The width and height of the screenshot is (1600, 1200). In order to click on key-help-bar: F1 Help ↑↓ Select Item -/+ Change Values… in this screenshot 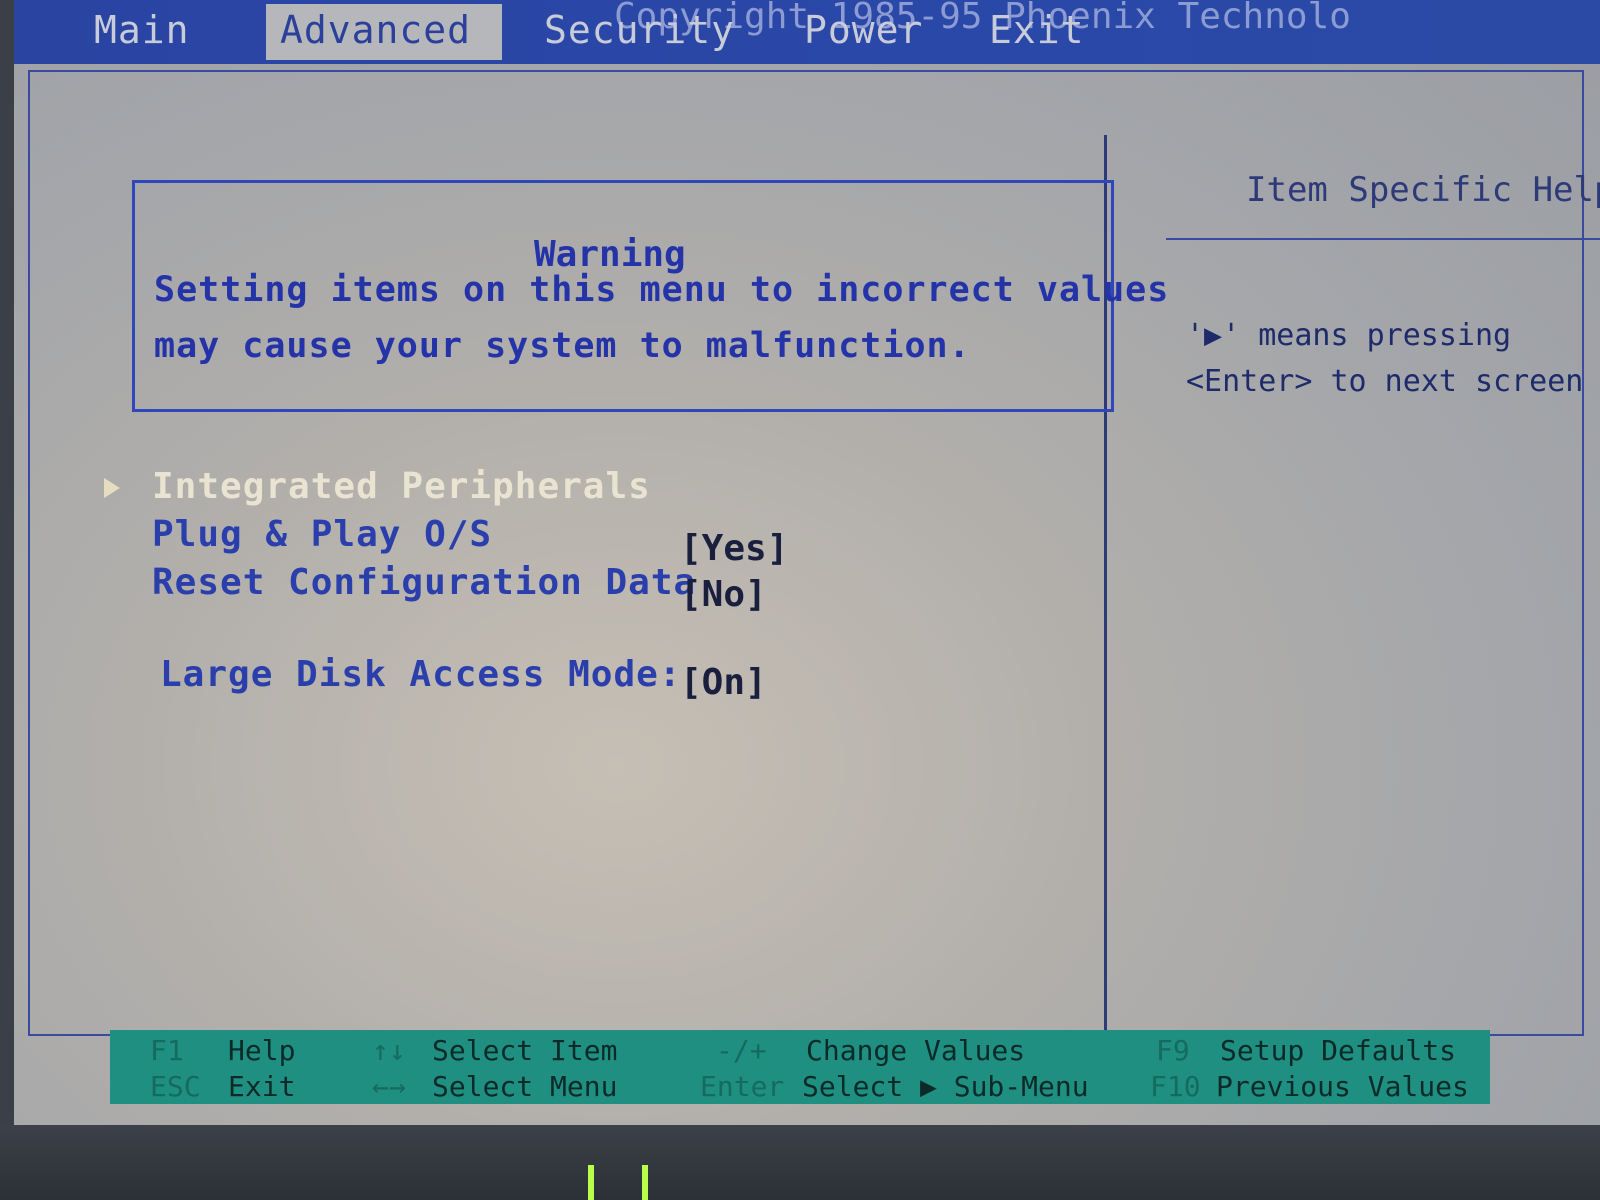, I will do `click(800, 1067)`.